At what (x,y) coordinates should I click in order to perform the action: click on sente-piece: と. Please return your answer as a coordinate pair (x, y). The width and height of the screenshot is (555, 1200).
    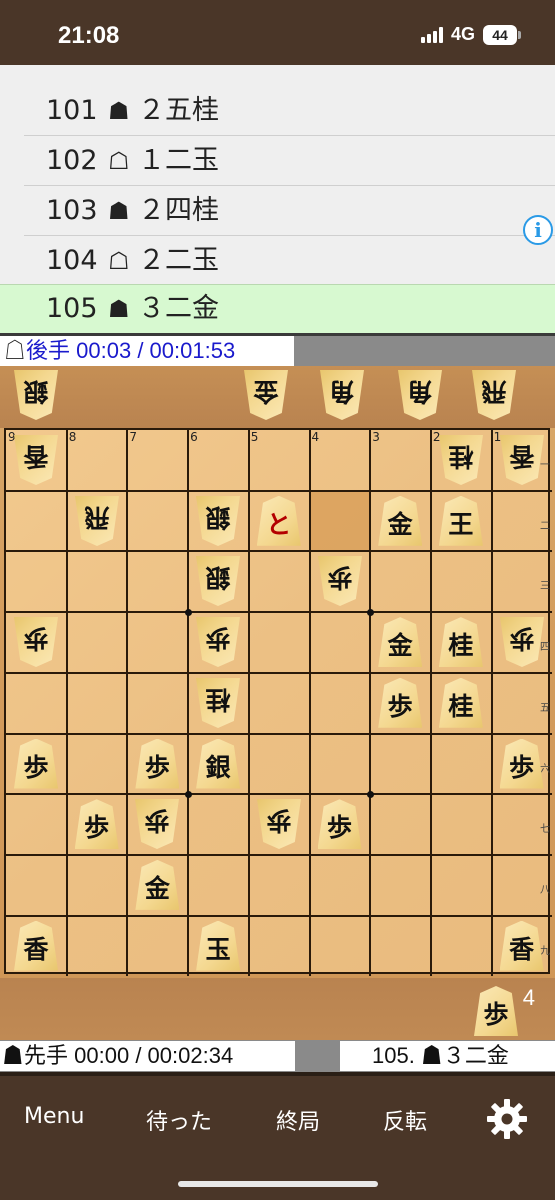
    Looking at the image, I should click on (278, 520).